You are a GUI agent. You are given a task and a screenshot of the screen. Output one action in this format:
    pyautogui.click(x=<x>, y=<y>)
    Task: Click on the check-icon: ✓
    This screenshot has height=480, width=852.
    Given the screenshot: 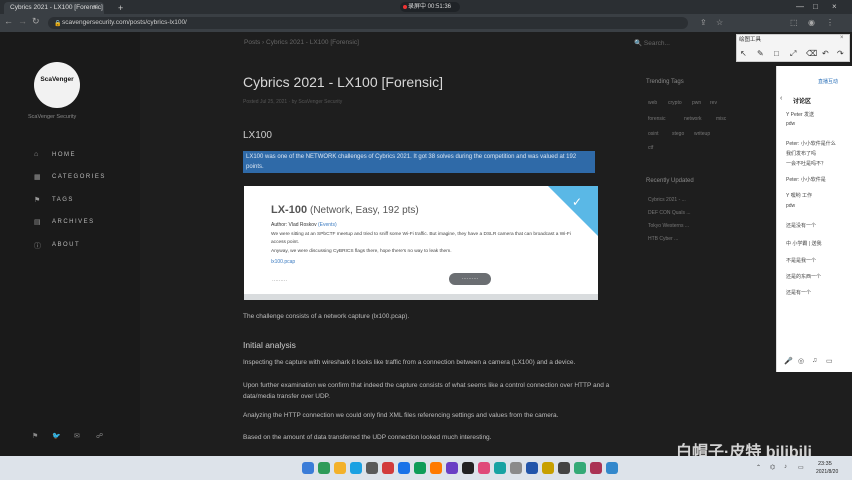 What is the action you would take?
    pyautogui.click(x=577, y=202)
    